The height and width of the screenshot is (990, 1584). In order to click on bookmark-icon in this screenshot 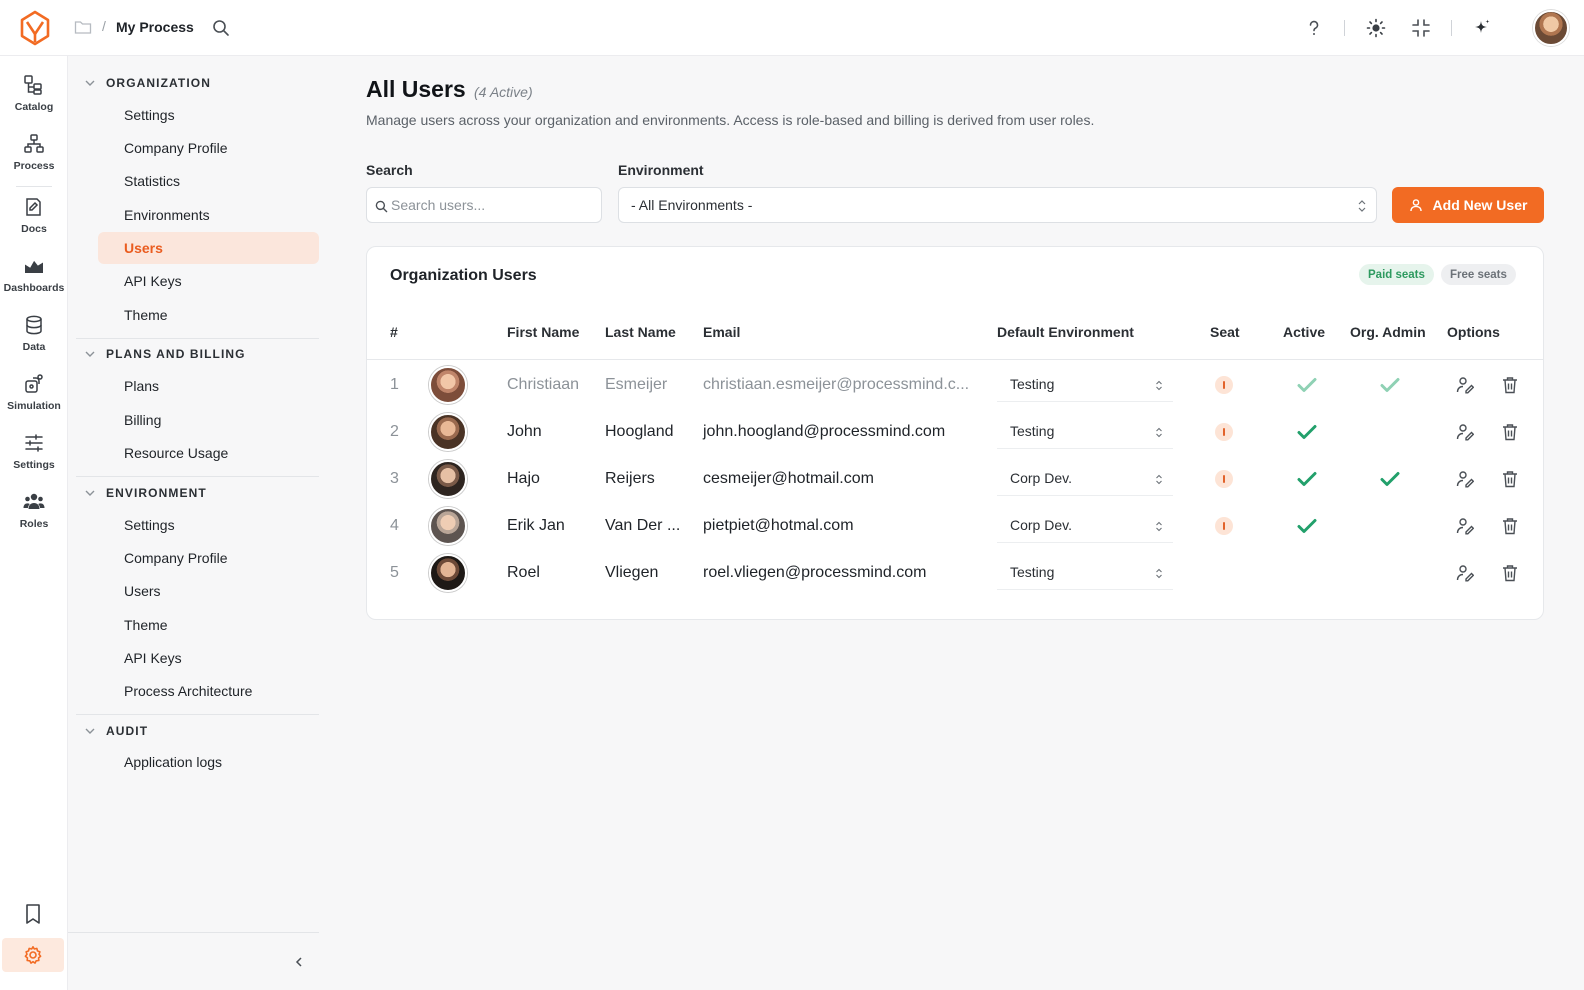, I will do `click(33, 914)`.